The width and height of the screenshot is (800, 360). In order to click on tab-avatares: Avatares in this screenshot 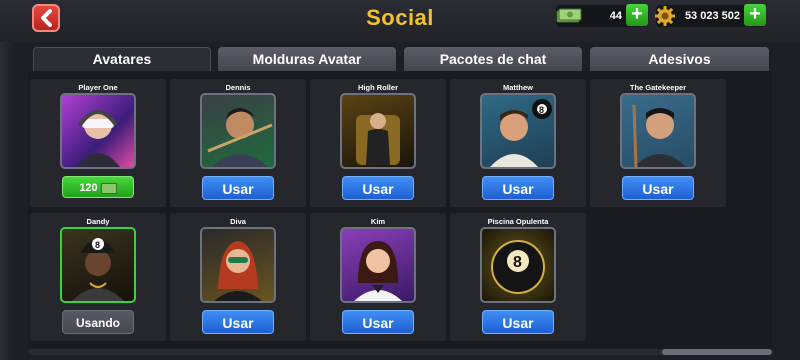, I will do `click(122, 59)`.